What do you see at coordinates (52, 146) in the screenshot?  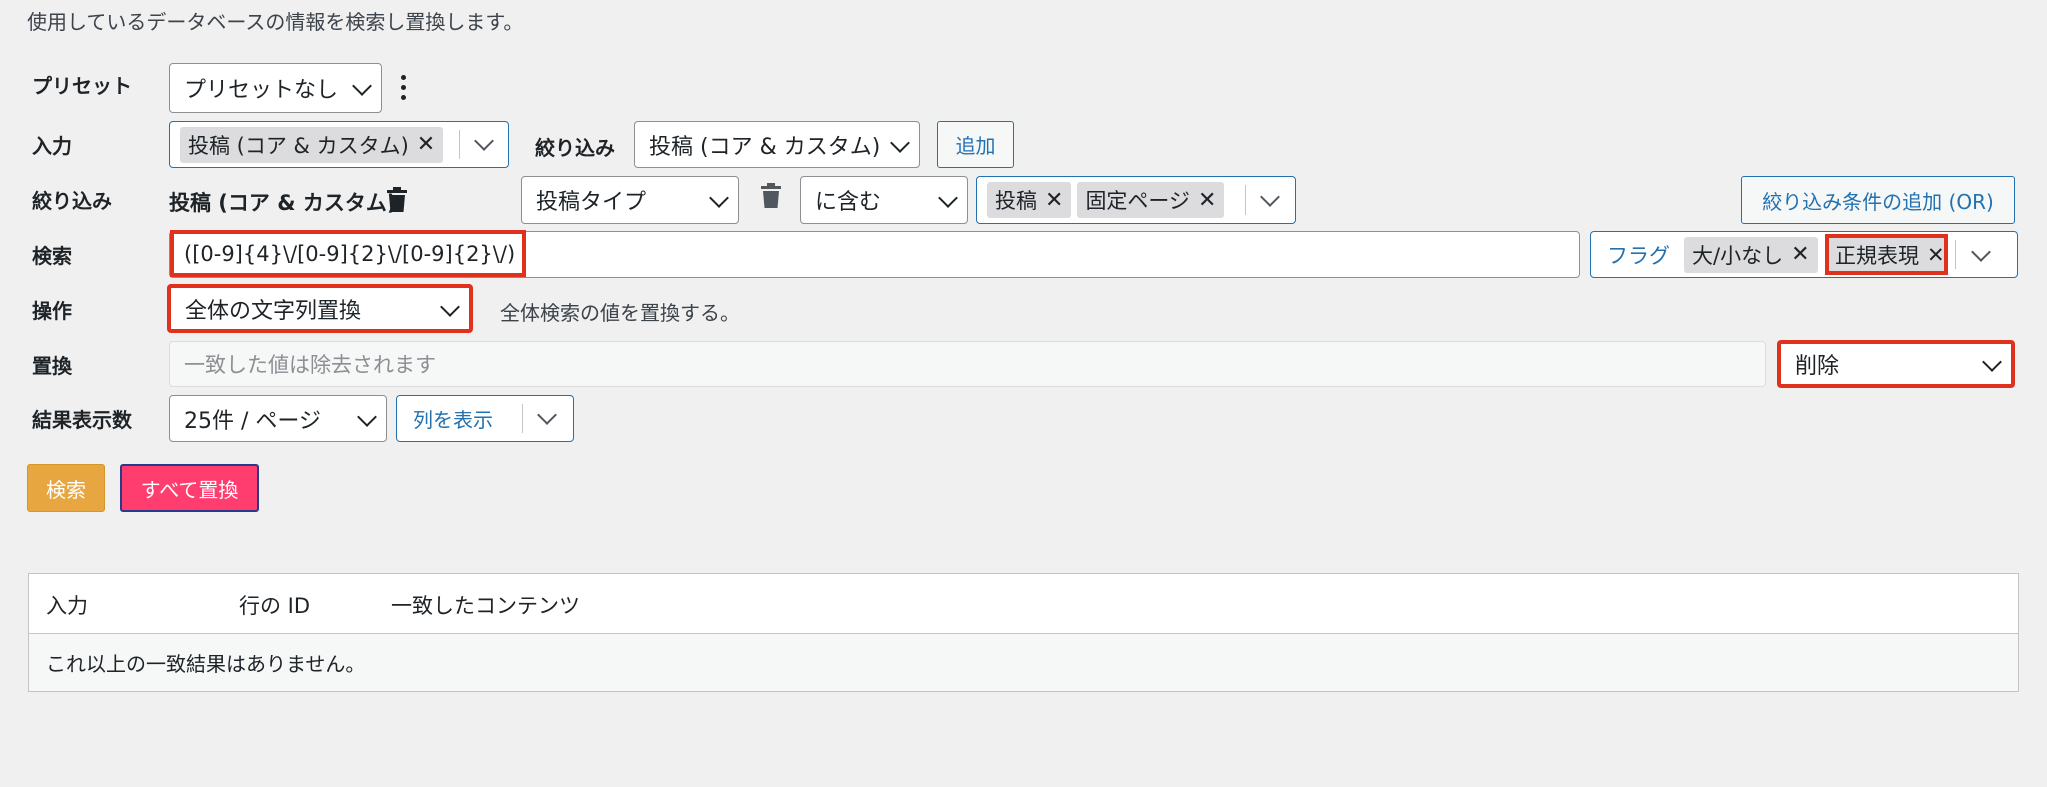 I see `input-label: 入力` at bounding box center [52, 146].